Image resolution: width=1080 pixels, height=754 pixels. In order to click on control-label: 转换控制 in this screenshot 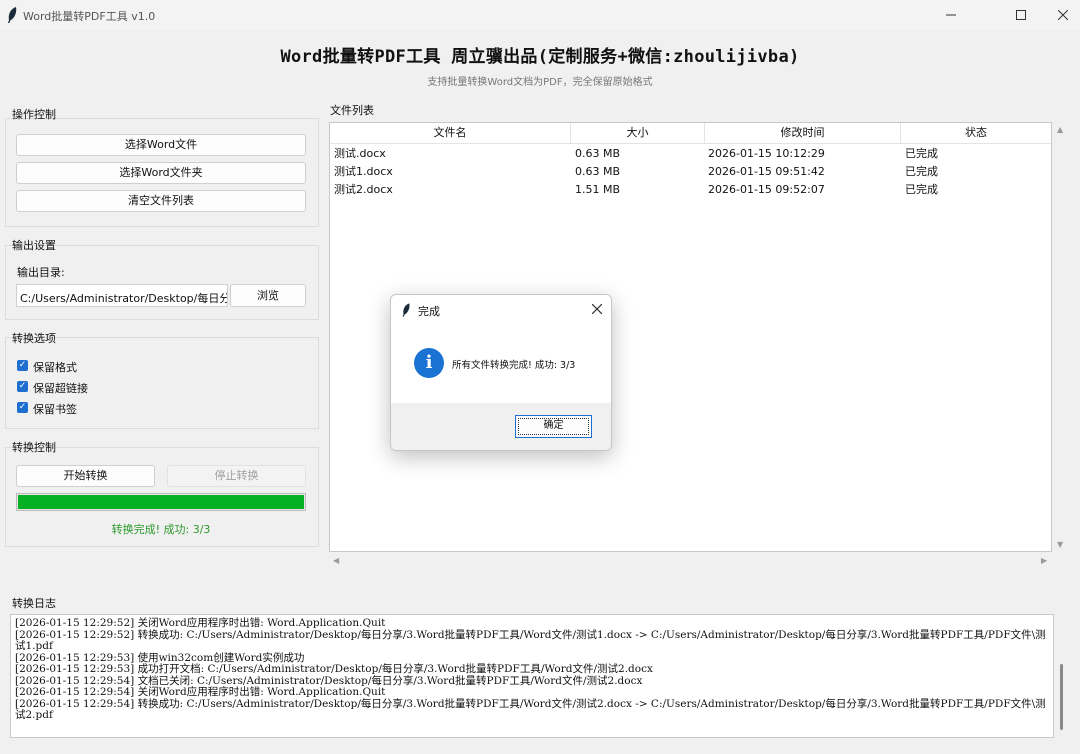, I will do `click(34, 447)`.